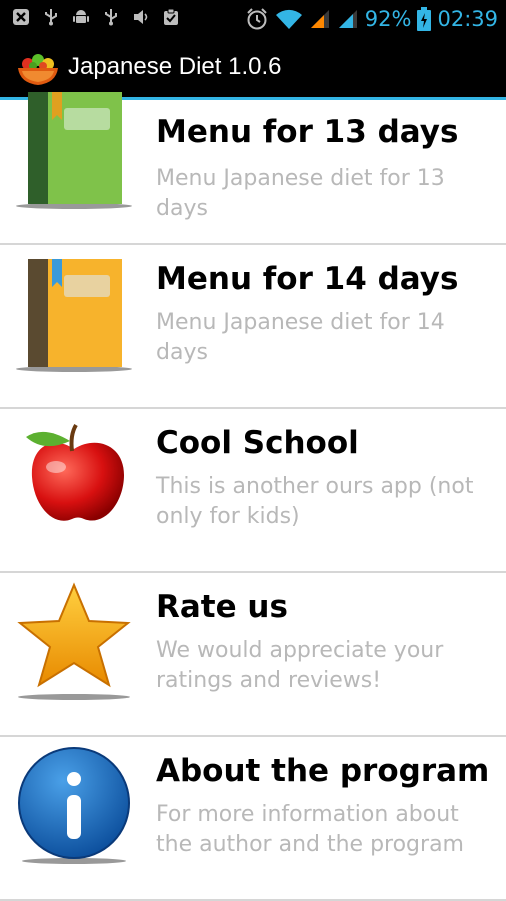 This screenshot has width=506, height=901. I want to click on battery-icon, so click(424, 19).